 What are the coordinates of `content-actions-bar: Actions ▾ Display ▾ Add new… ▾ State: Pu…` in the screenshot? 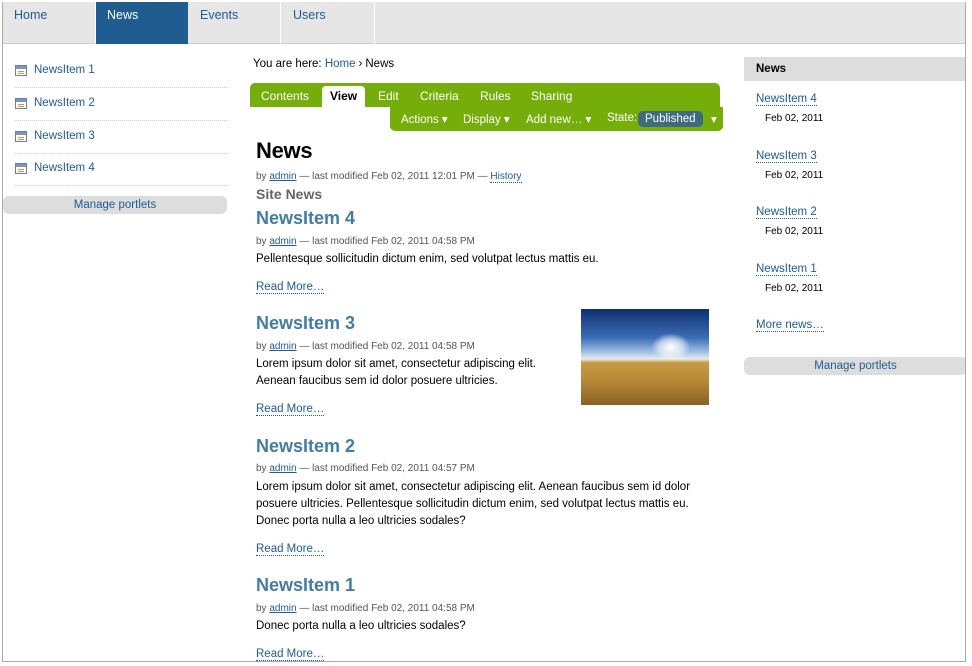 It's located at (556, 119).